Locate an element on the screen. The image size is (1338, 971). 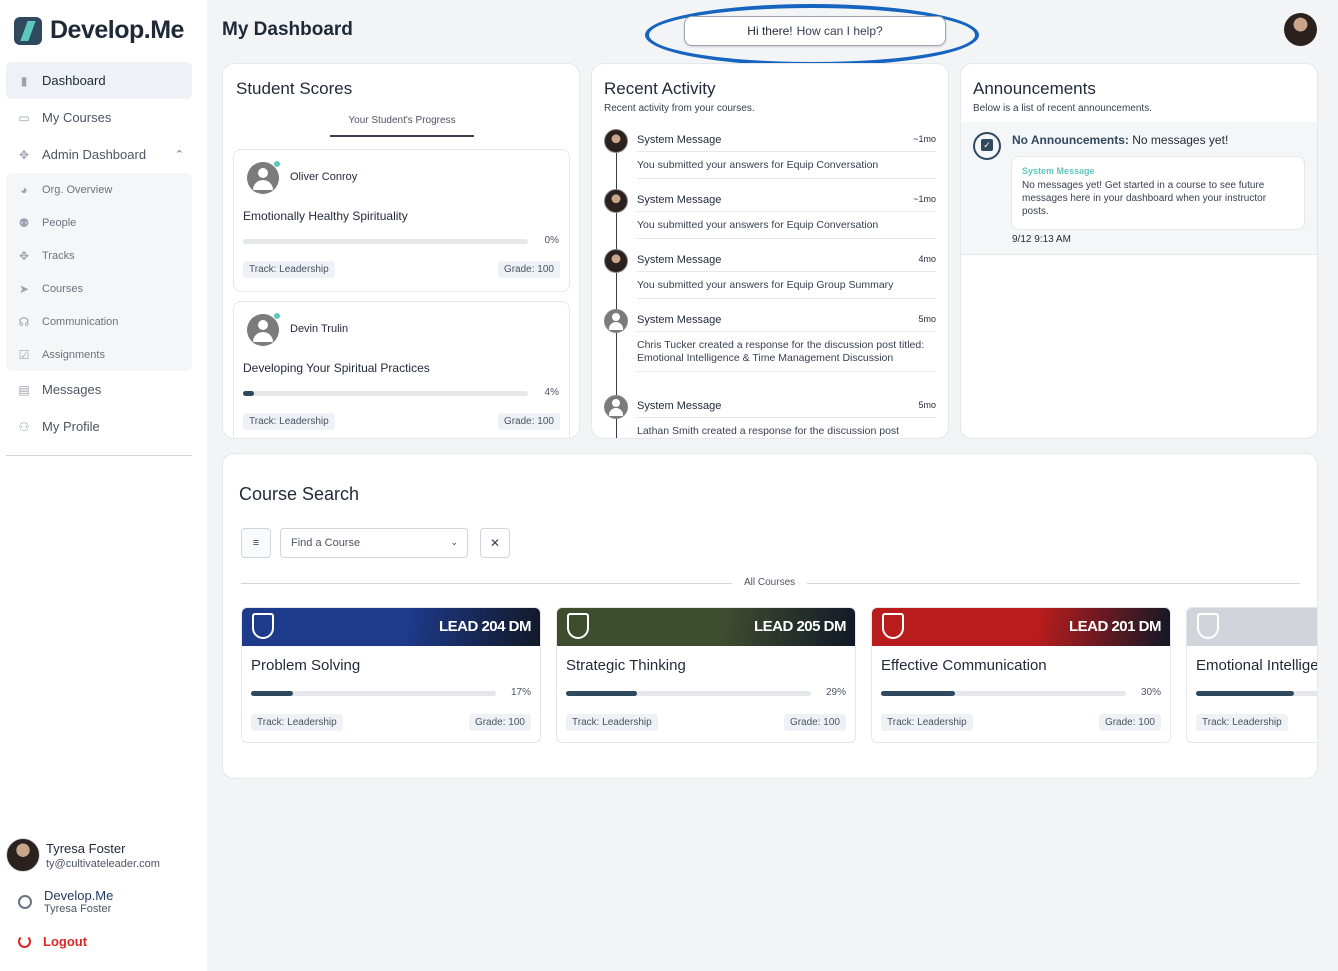
progress-percent: 4% is located at coordinates (551, 392).